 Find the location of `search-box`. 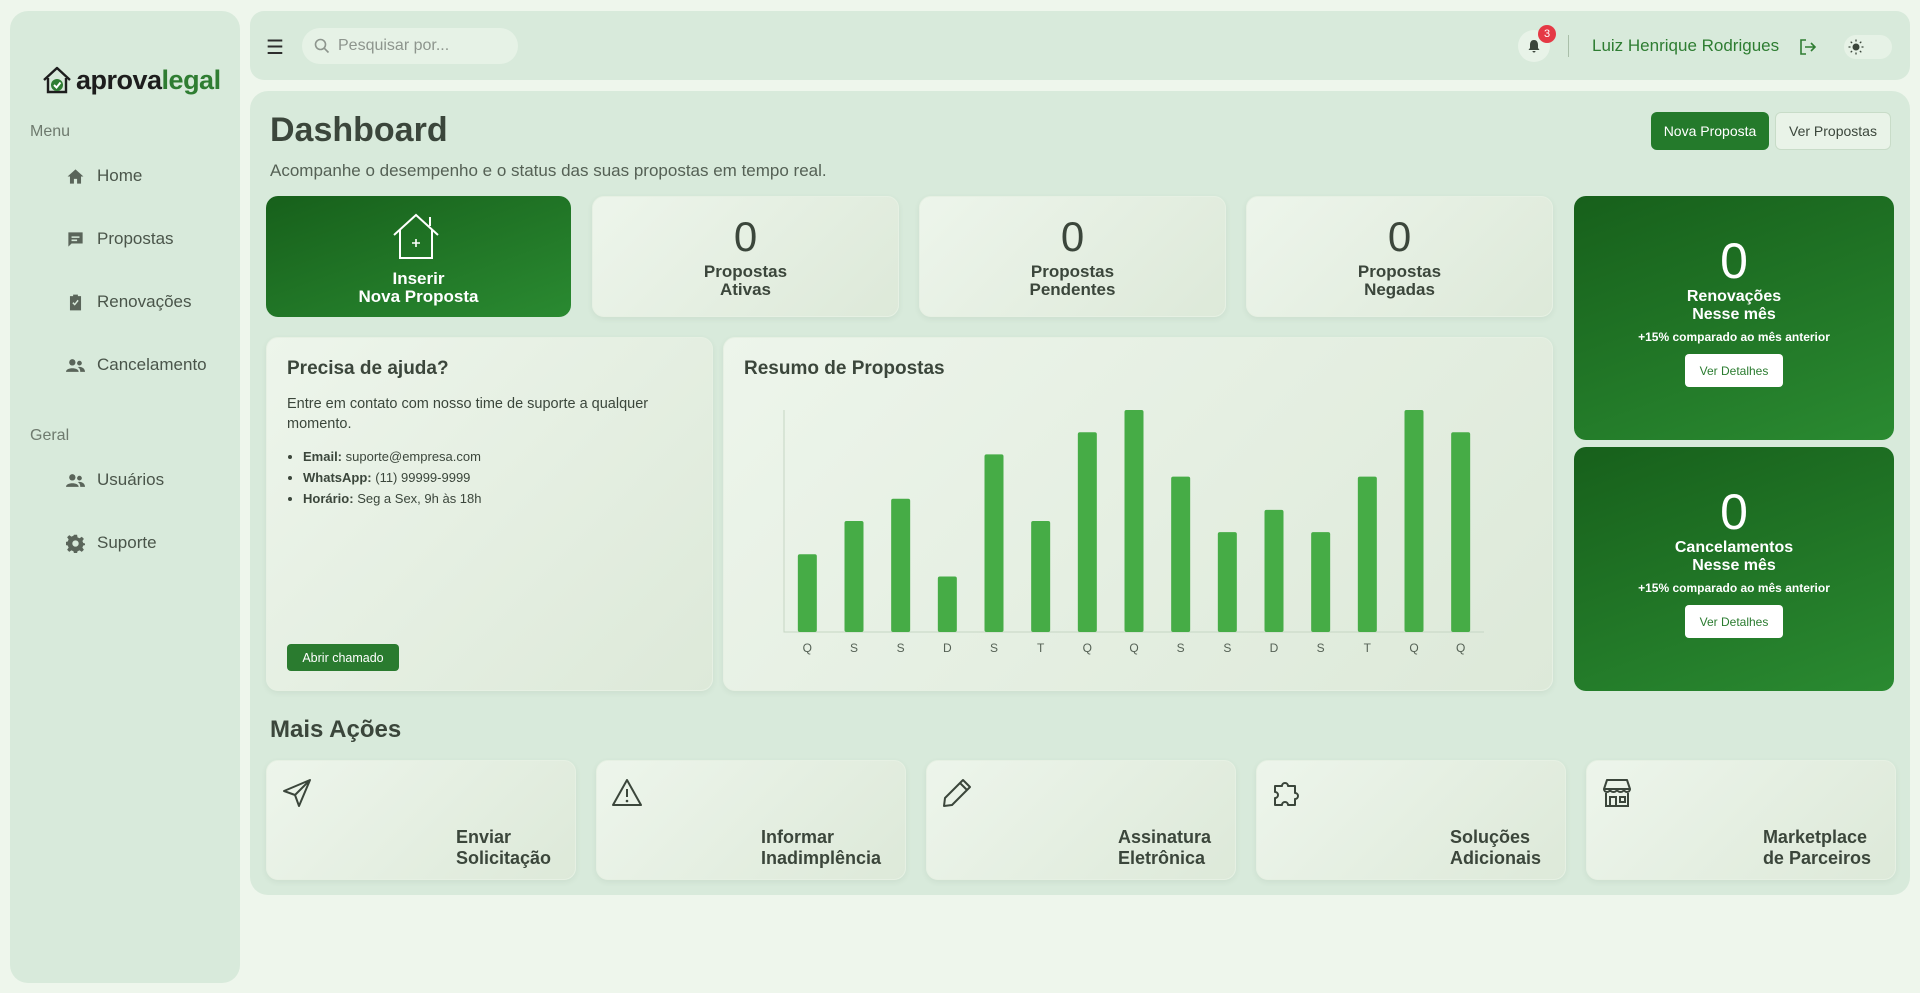

search-box is located at coordinates (410, 46).